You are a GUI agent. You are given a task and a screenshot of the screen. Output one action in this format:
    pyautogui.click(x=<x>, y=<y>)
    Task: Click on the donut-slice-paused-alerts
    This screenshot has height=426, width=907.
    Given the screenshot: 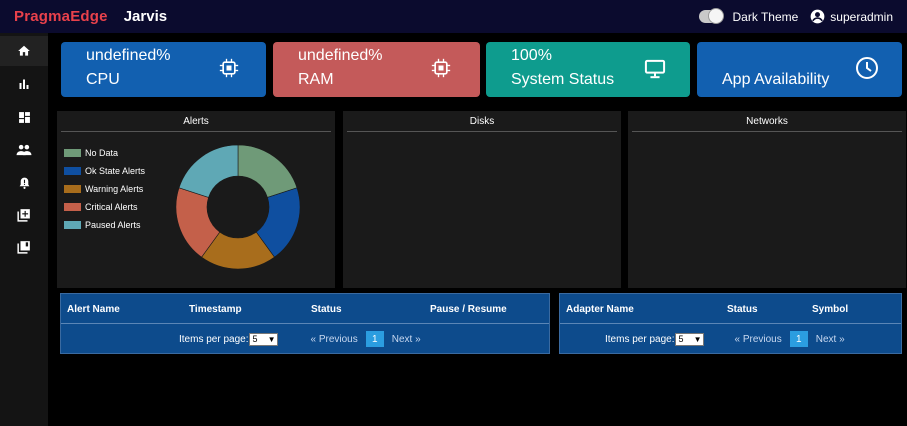 What is the action you would take?
    pyautogui.click(x=208, y=171)
    